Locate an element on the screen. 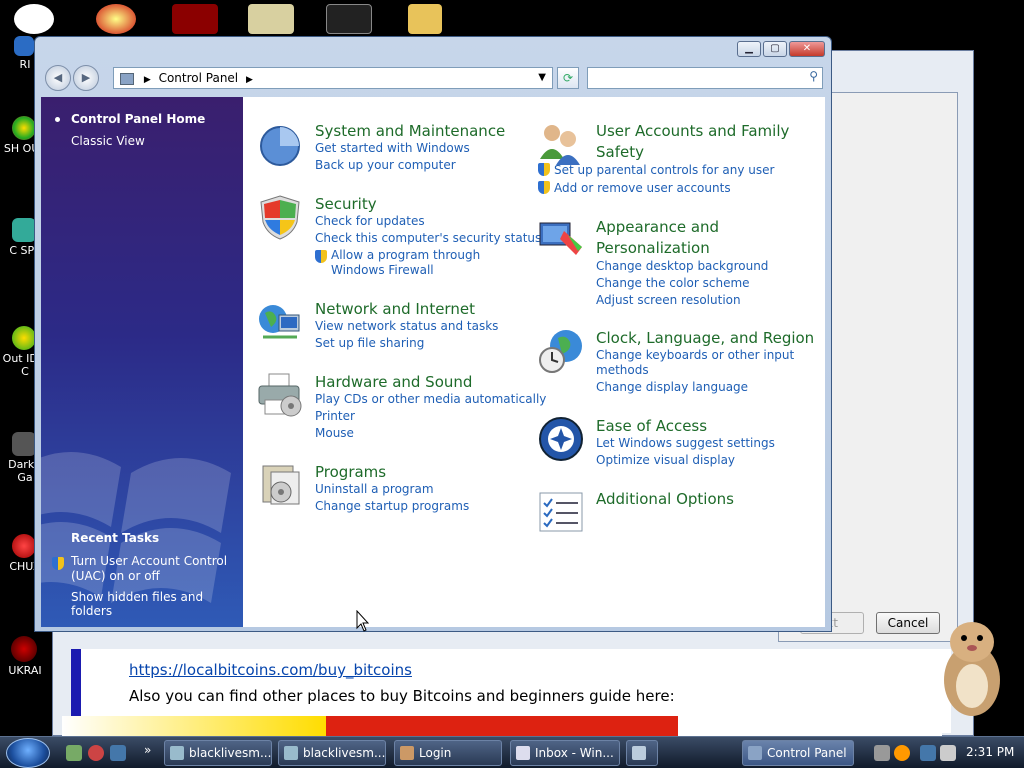  terminal-icon is located at coordinates (349, 19).